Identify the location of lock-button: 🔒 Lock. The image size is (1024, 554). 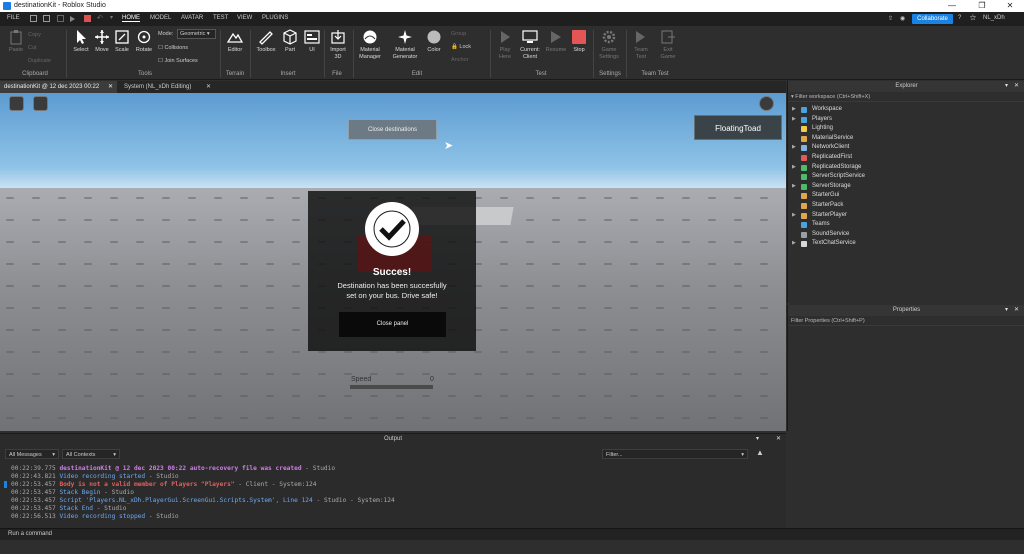
(461, 47).